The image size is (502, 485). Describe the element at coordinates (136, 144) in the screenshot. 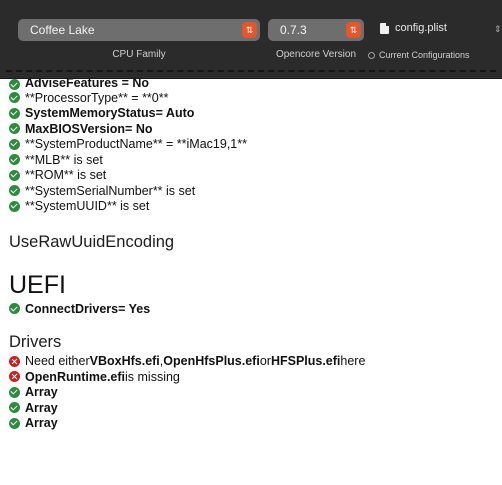

I see `item-text: **SystemProductName** = **iMac19,1**` at that location.